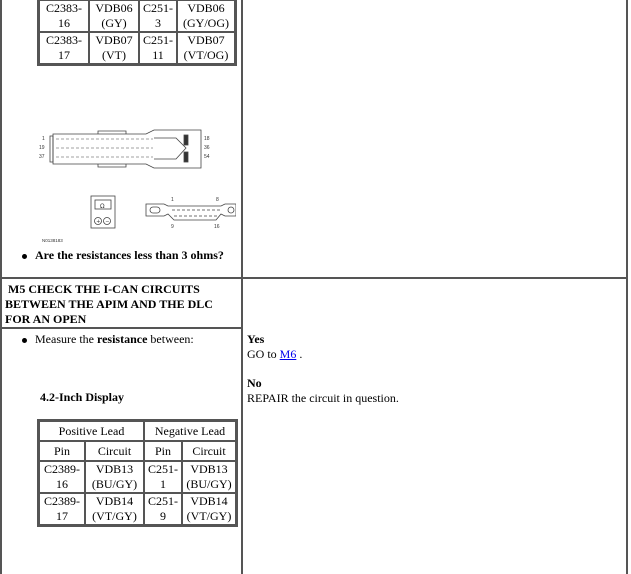 This screenshot has height=574, width=631. Describe the element at coordinates (66, 339) in the screenshot. I see `instruction-prefix: Measure the` at that location.